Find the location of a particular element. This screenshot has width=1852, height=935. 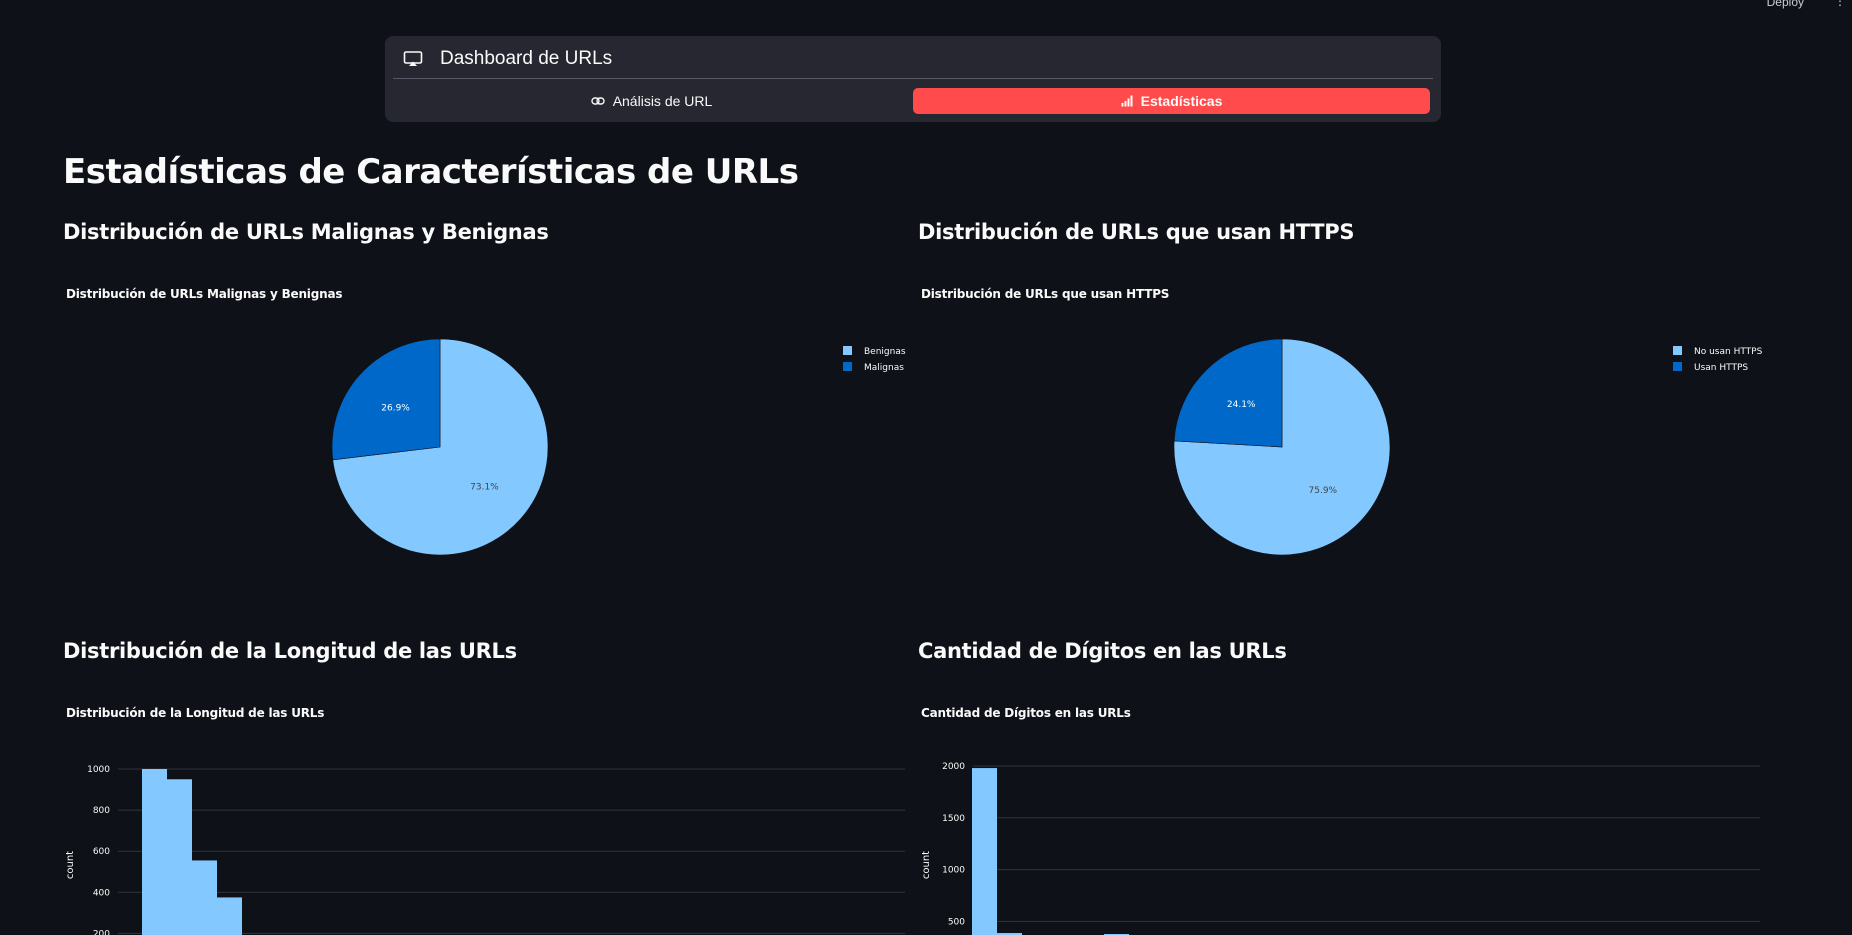

y-tick-label: 500 is located at coordinates (956, 922).